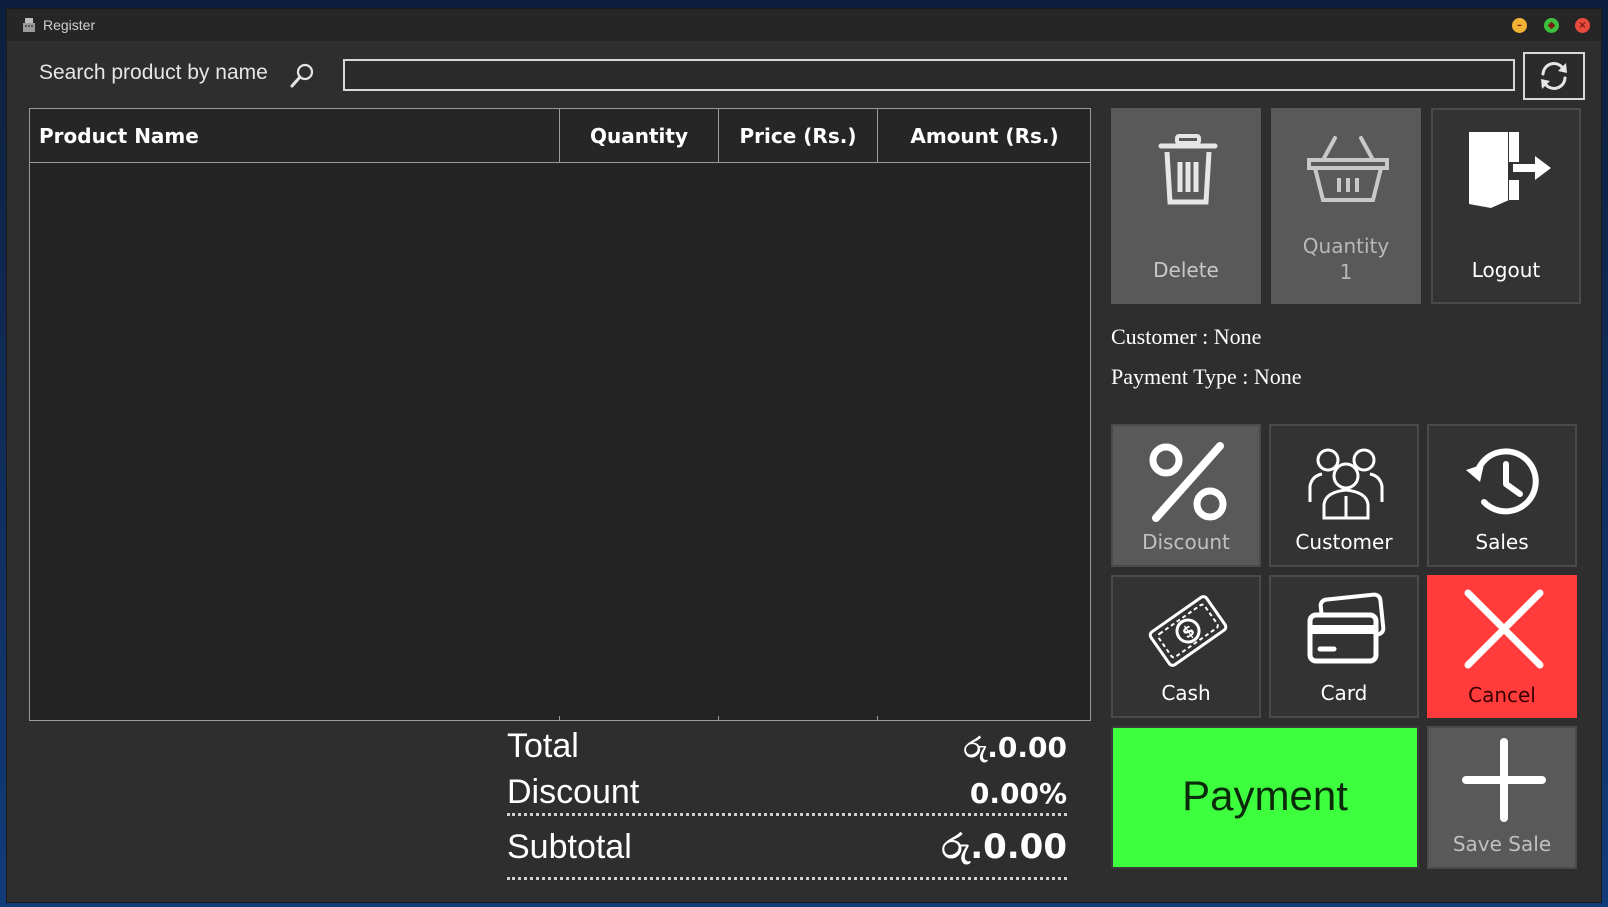 Image resolution: width=1608 pixels, height=907 pixels. What do you see at coordinates (1346, 628) in the screenshot?
I see `credit-card-icon` at bounding box center [1346, 628].